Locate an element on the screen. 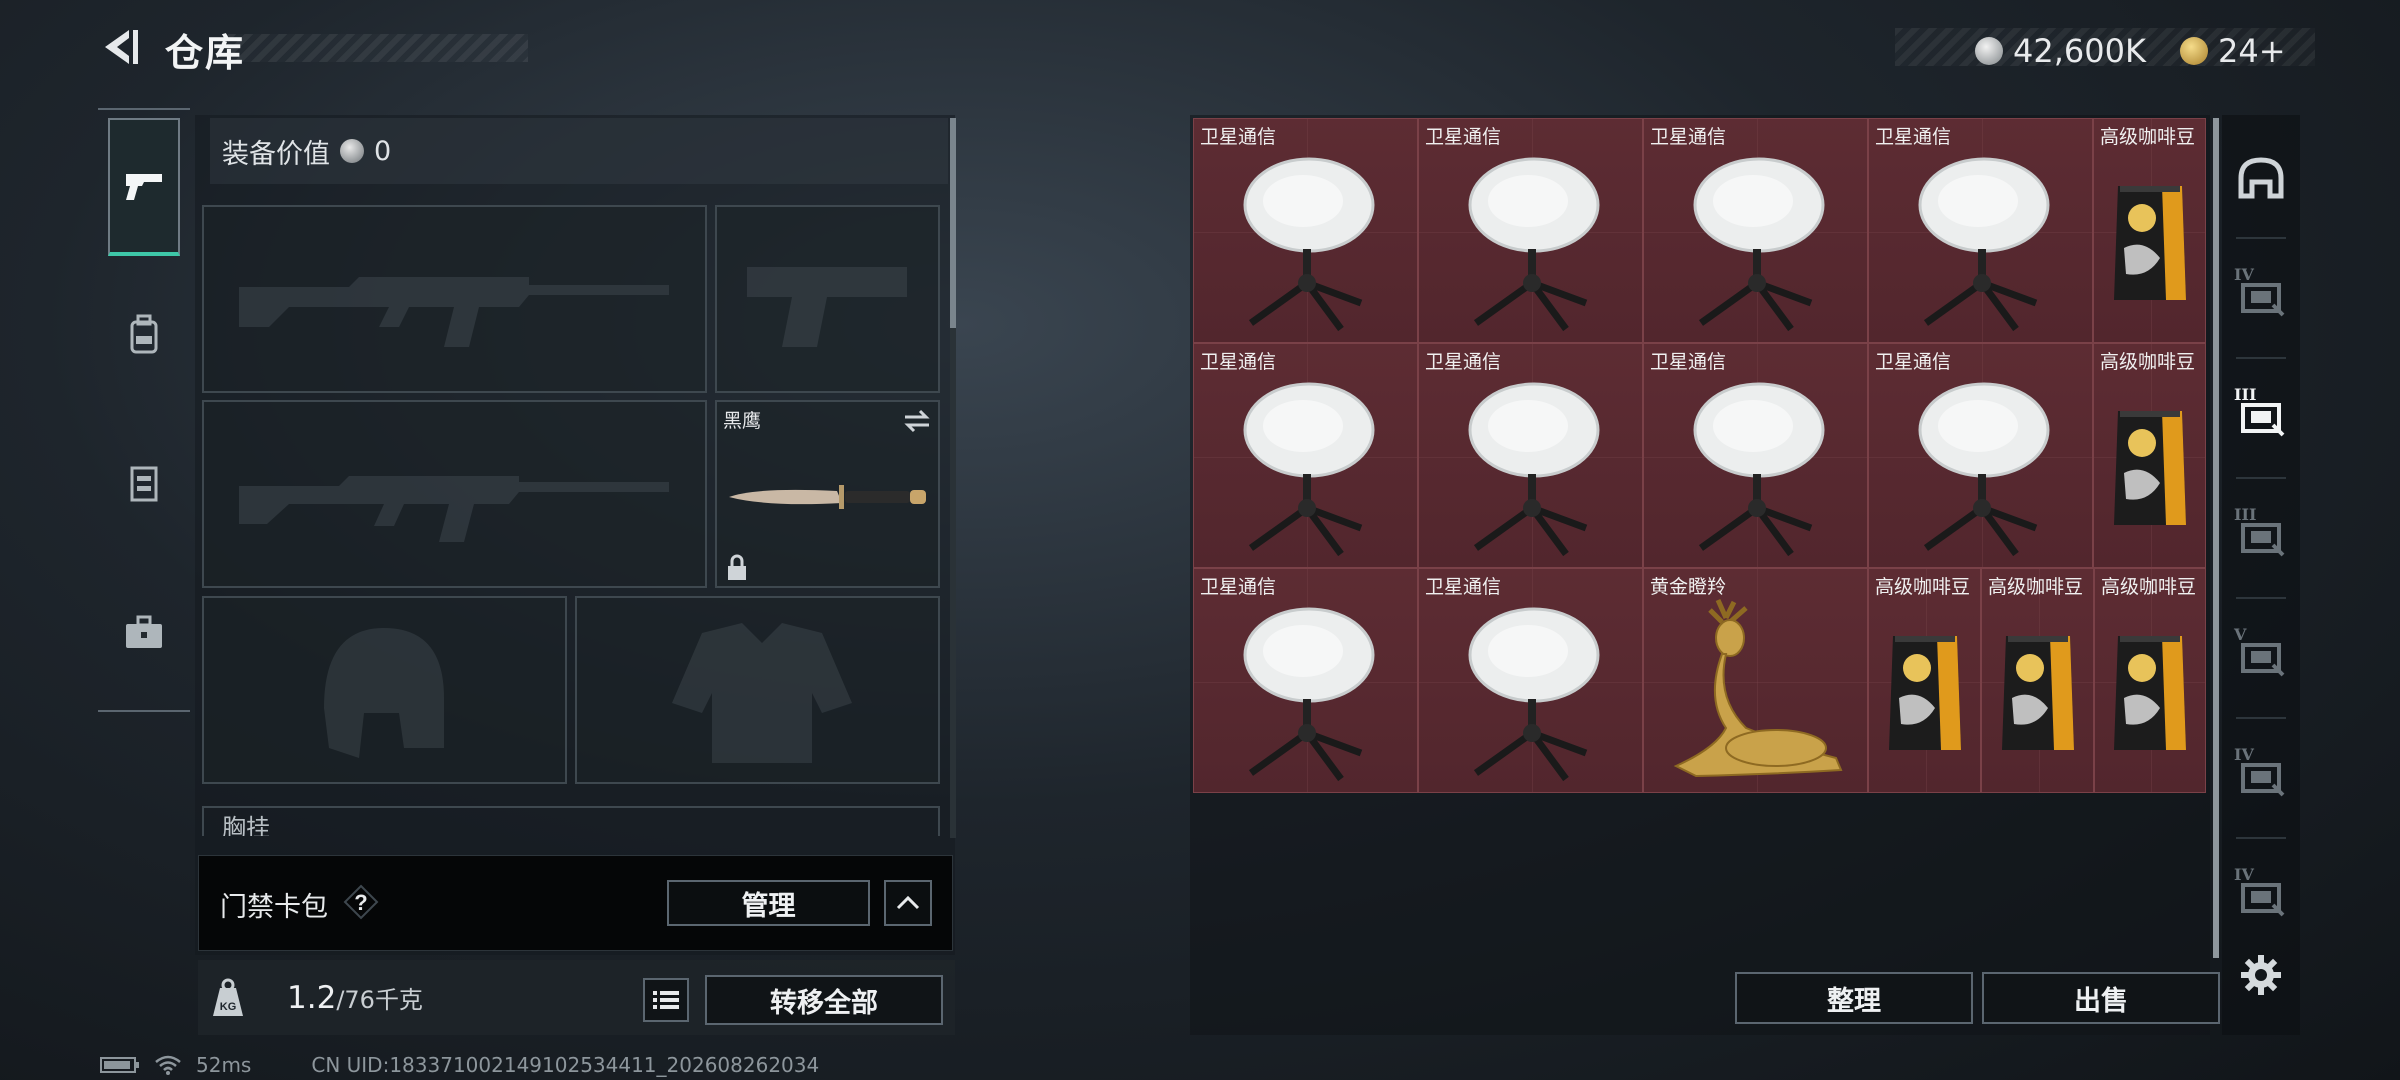 This screenshot has height=1080, width=2400. page-title: 仓库 is located at coordinates (205, 53).